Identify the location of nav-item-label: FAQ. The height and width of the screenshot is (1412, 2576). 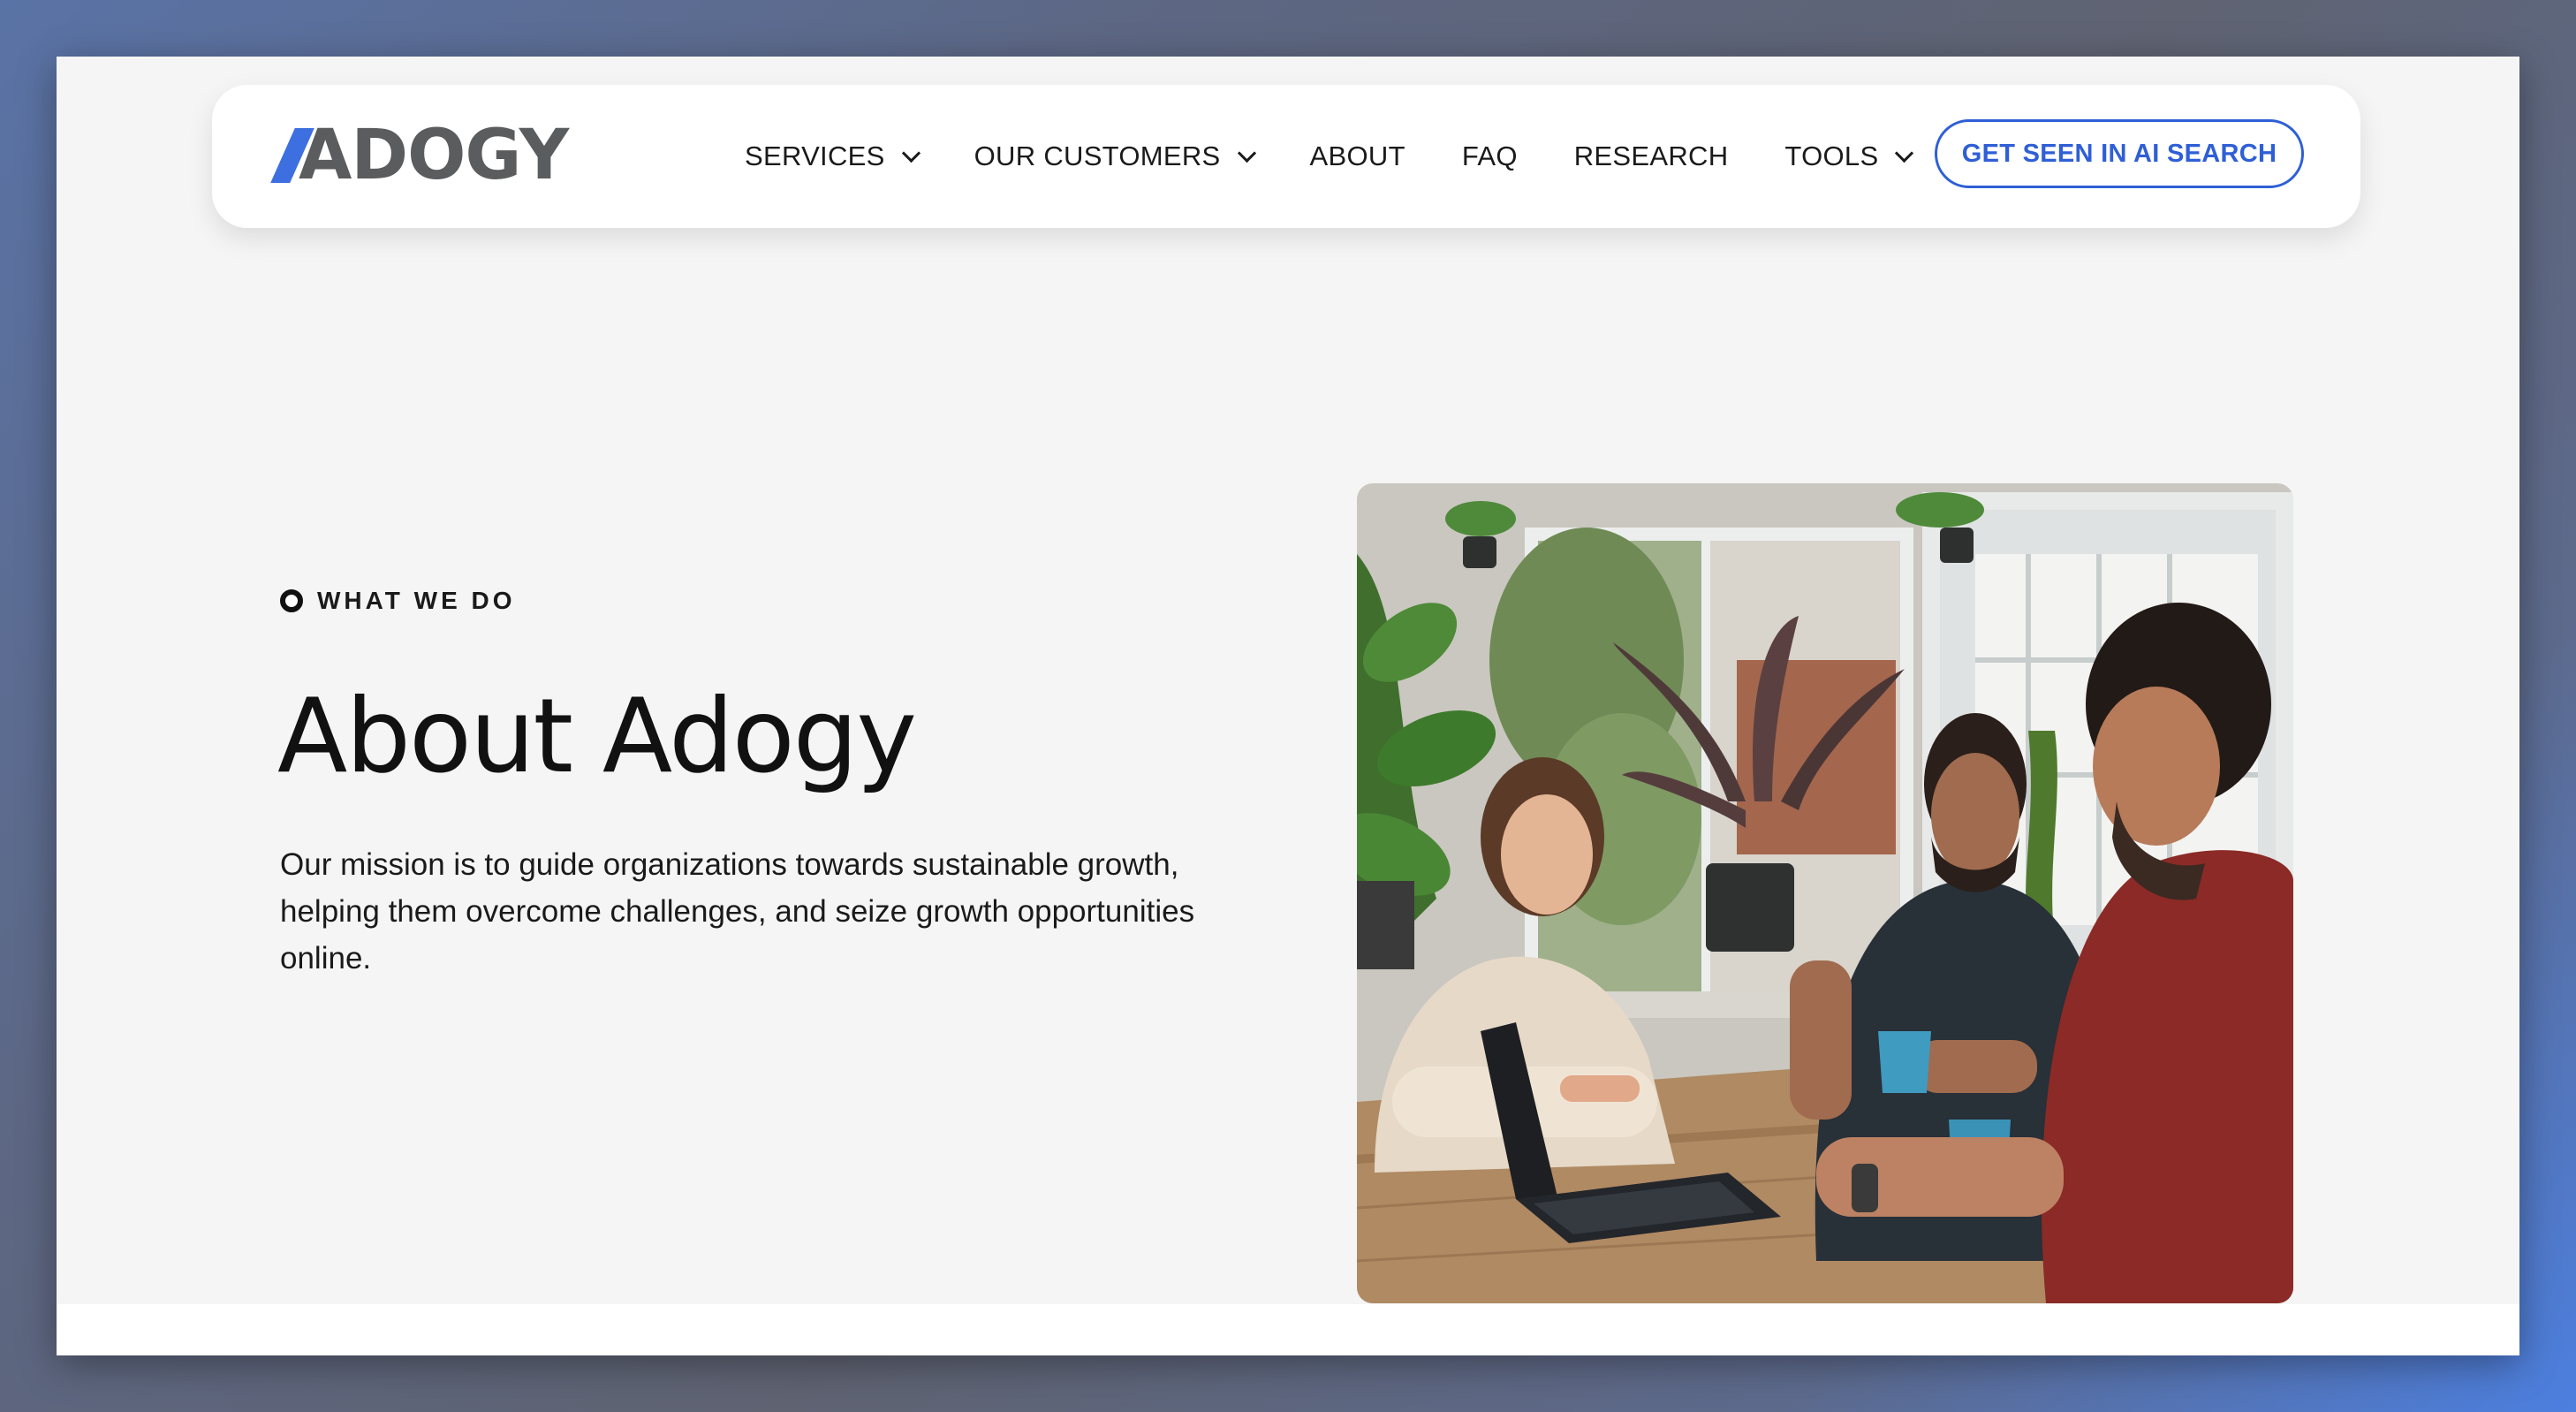
(1490, 155).